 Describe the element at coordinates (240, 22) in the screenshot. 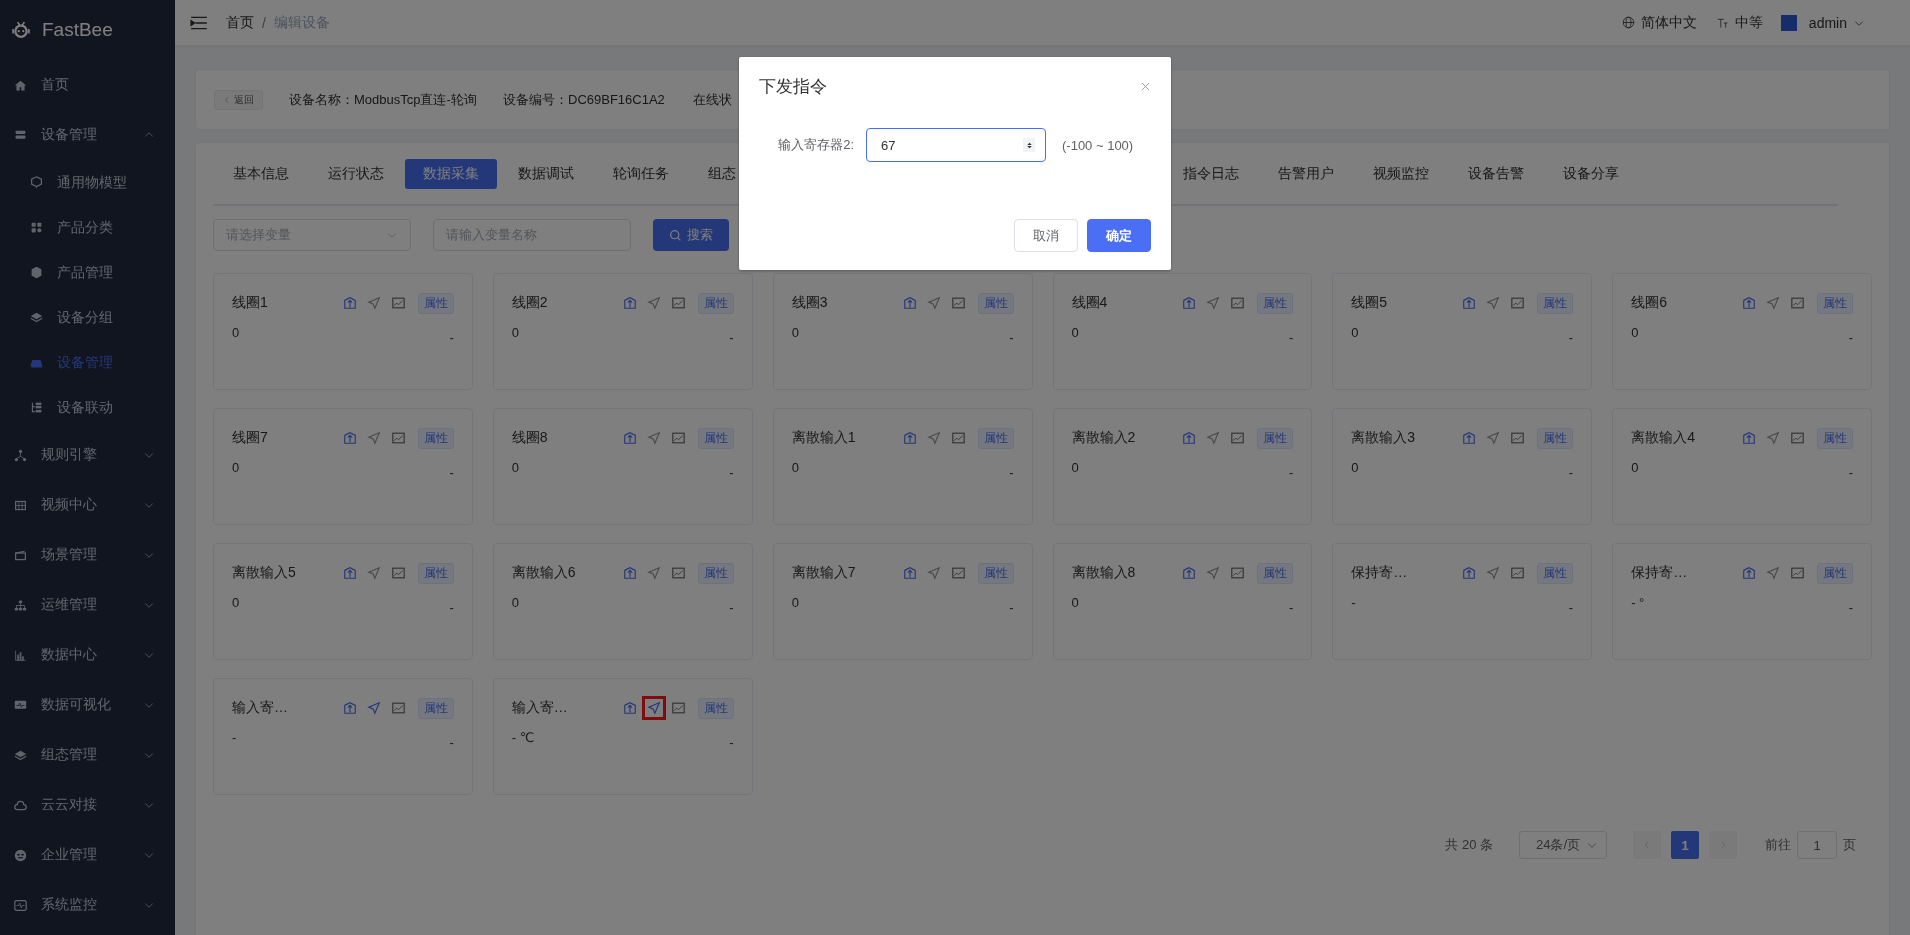

I see `breadcrumb-item: 首页` at that location.